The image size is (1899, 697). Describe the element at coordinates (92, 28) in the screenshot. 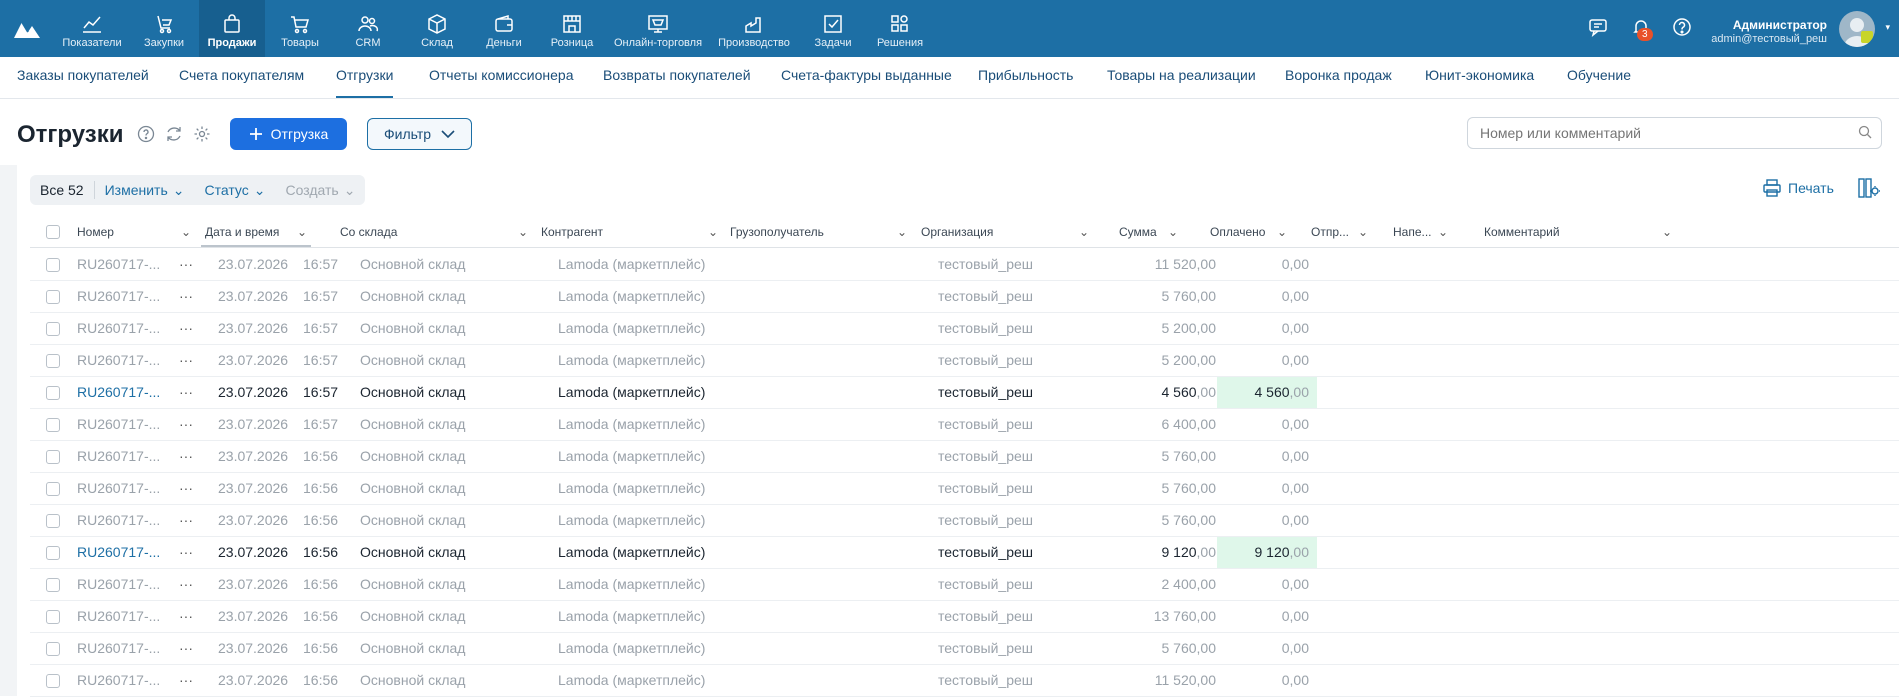

I see `nav-item-indicators: Показатели` at that location.